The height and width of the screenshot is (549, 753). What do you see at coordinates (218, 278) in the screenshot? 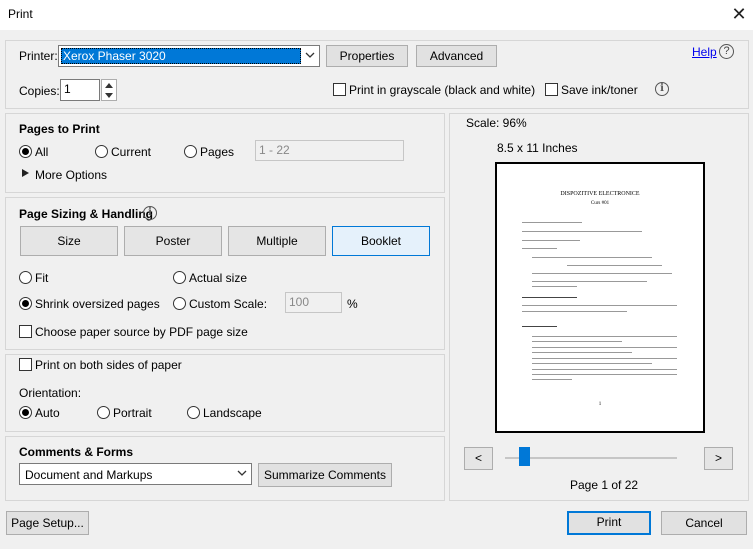
I see `actual-size-label: Actual size` at bounding box center [218, 278].